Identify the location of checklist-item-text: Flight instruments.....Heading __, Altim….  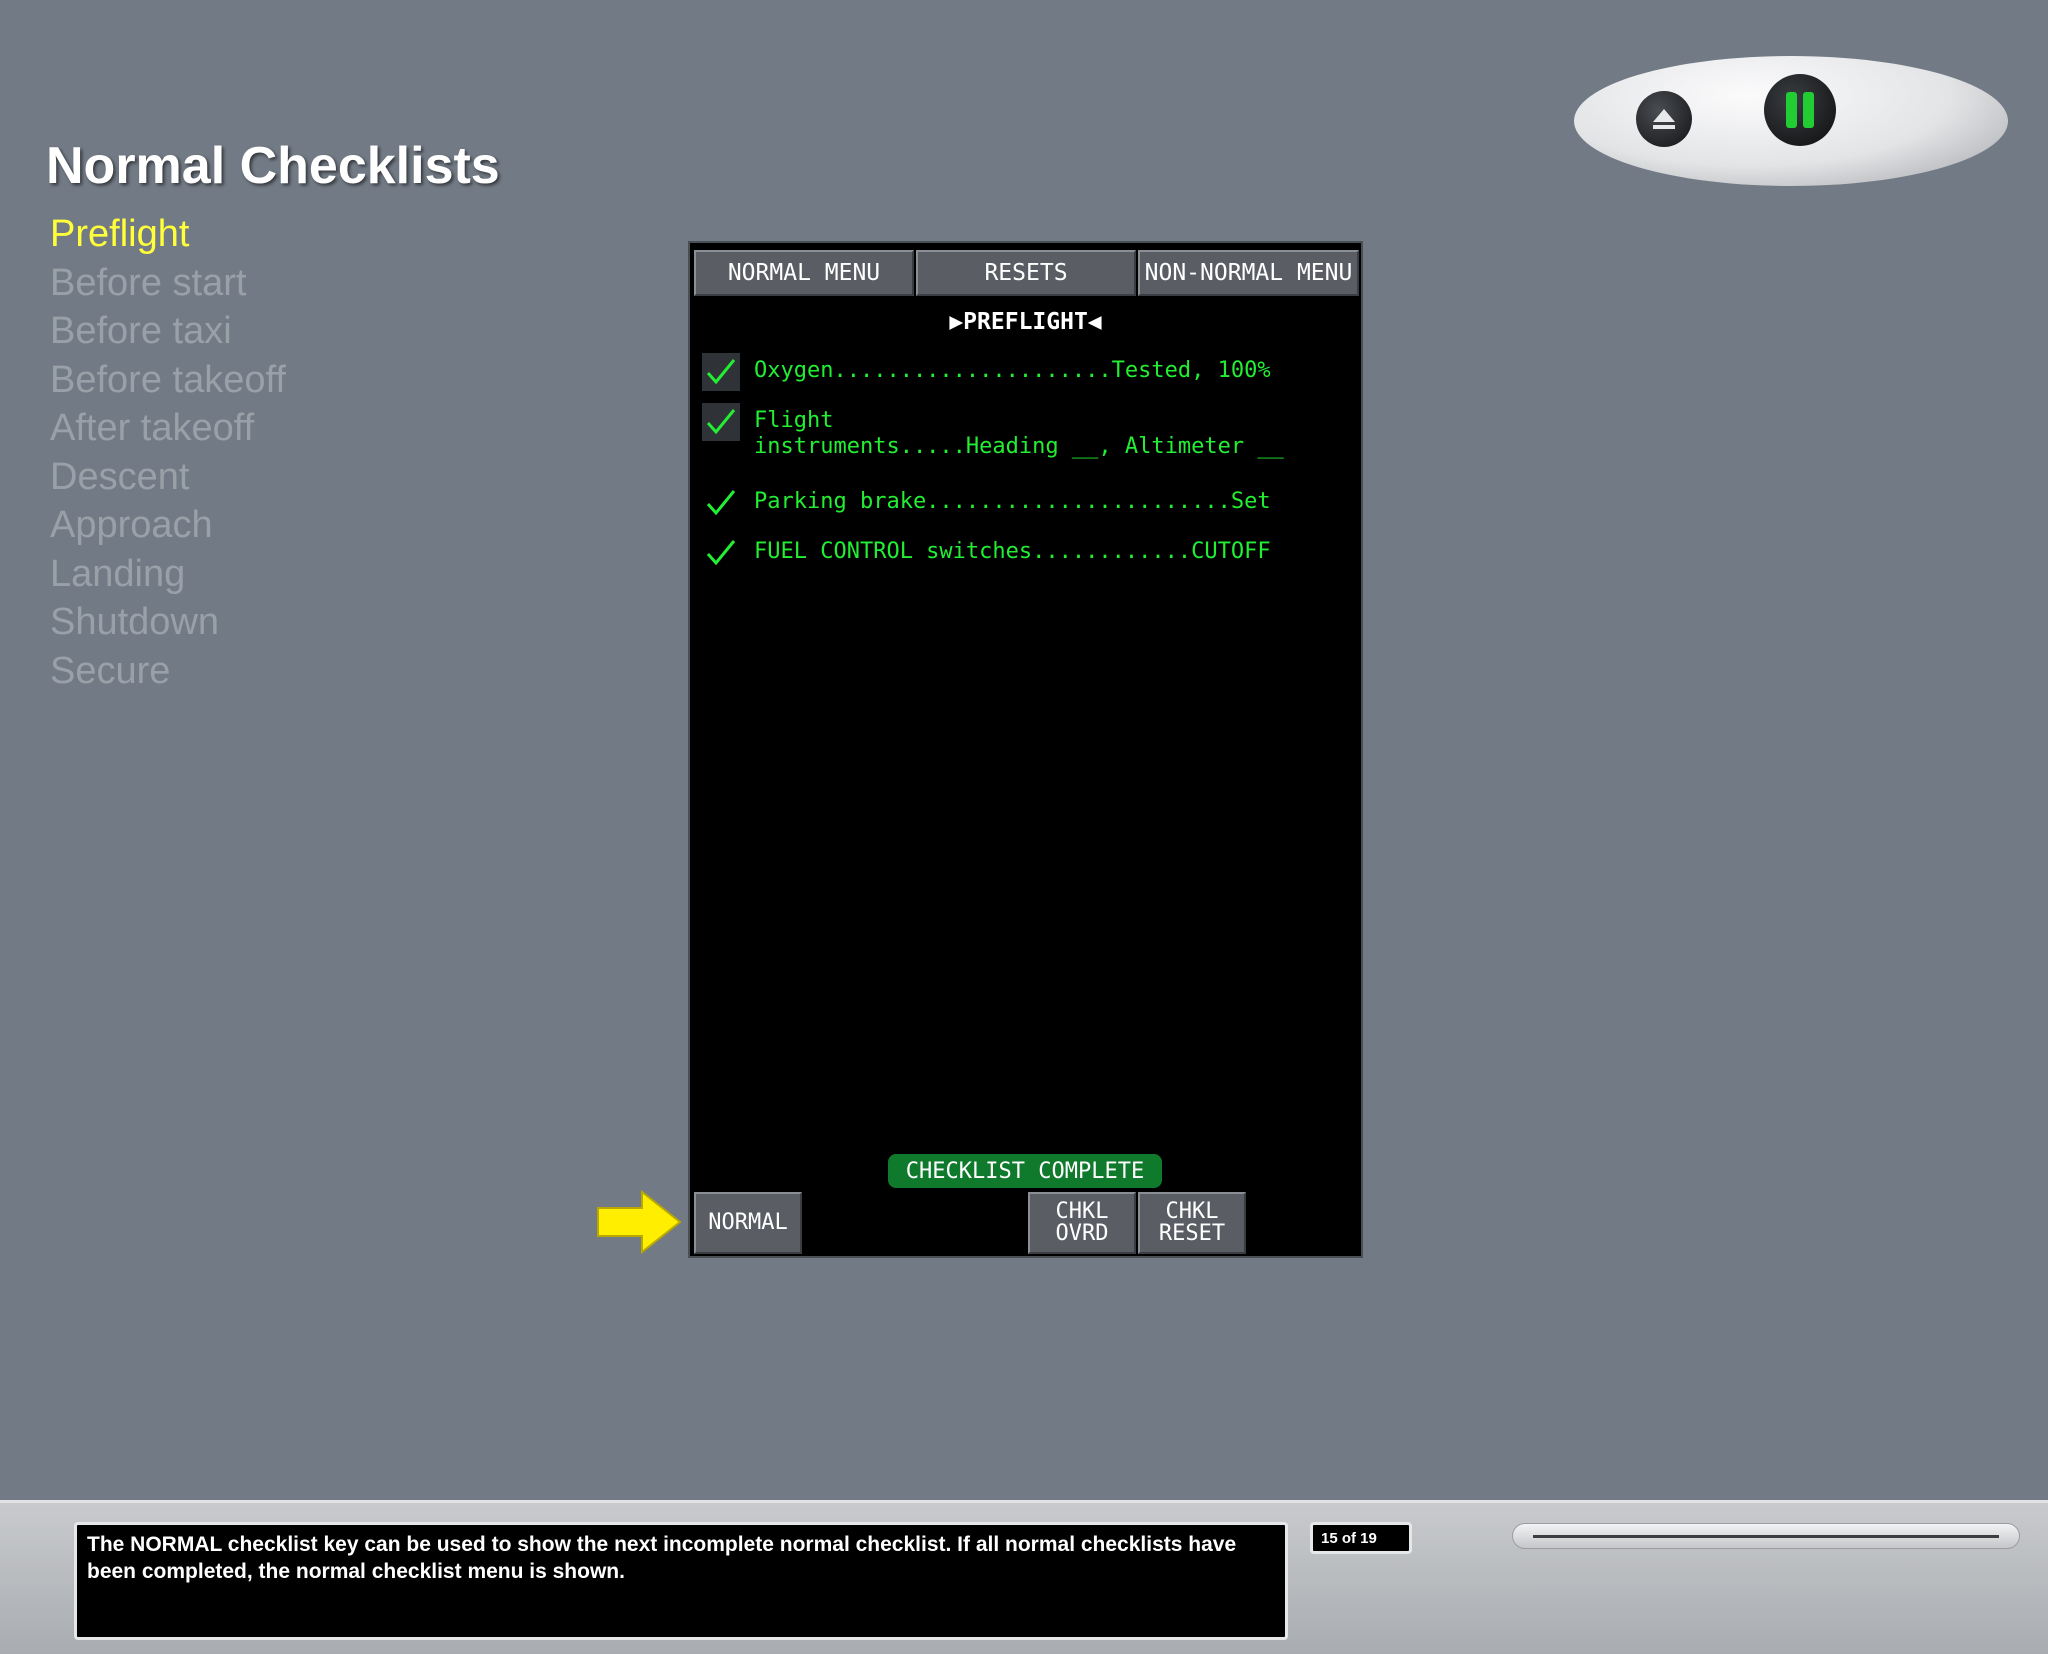
(1019, 433).